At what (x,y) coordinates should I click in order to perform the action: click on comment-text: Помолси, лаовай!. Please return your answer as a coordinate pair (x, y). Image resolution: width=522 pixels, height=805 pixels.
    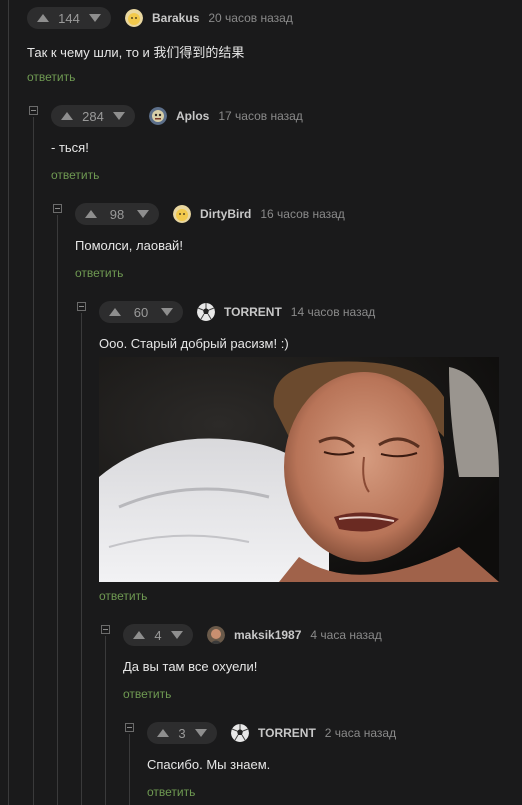
    Looking at the image, I should click on (129, 245).